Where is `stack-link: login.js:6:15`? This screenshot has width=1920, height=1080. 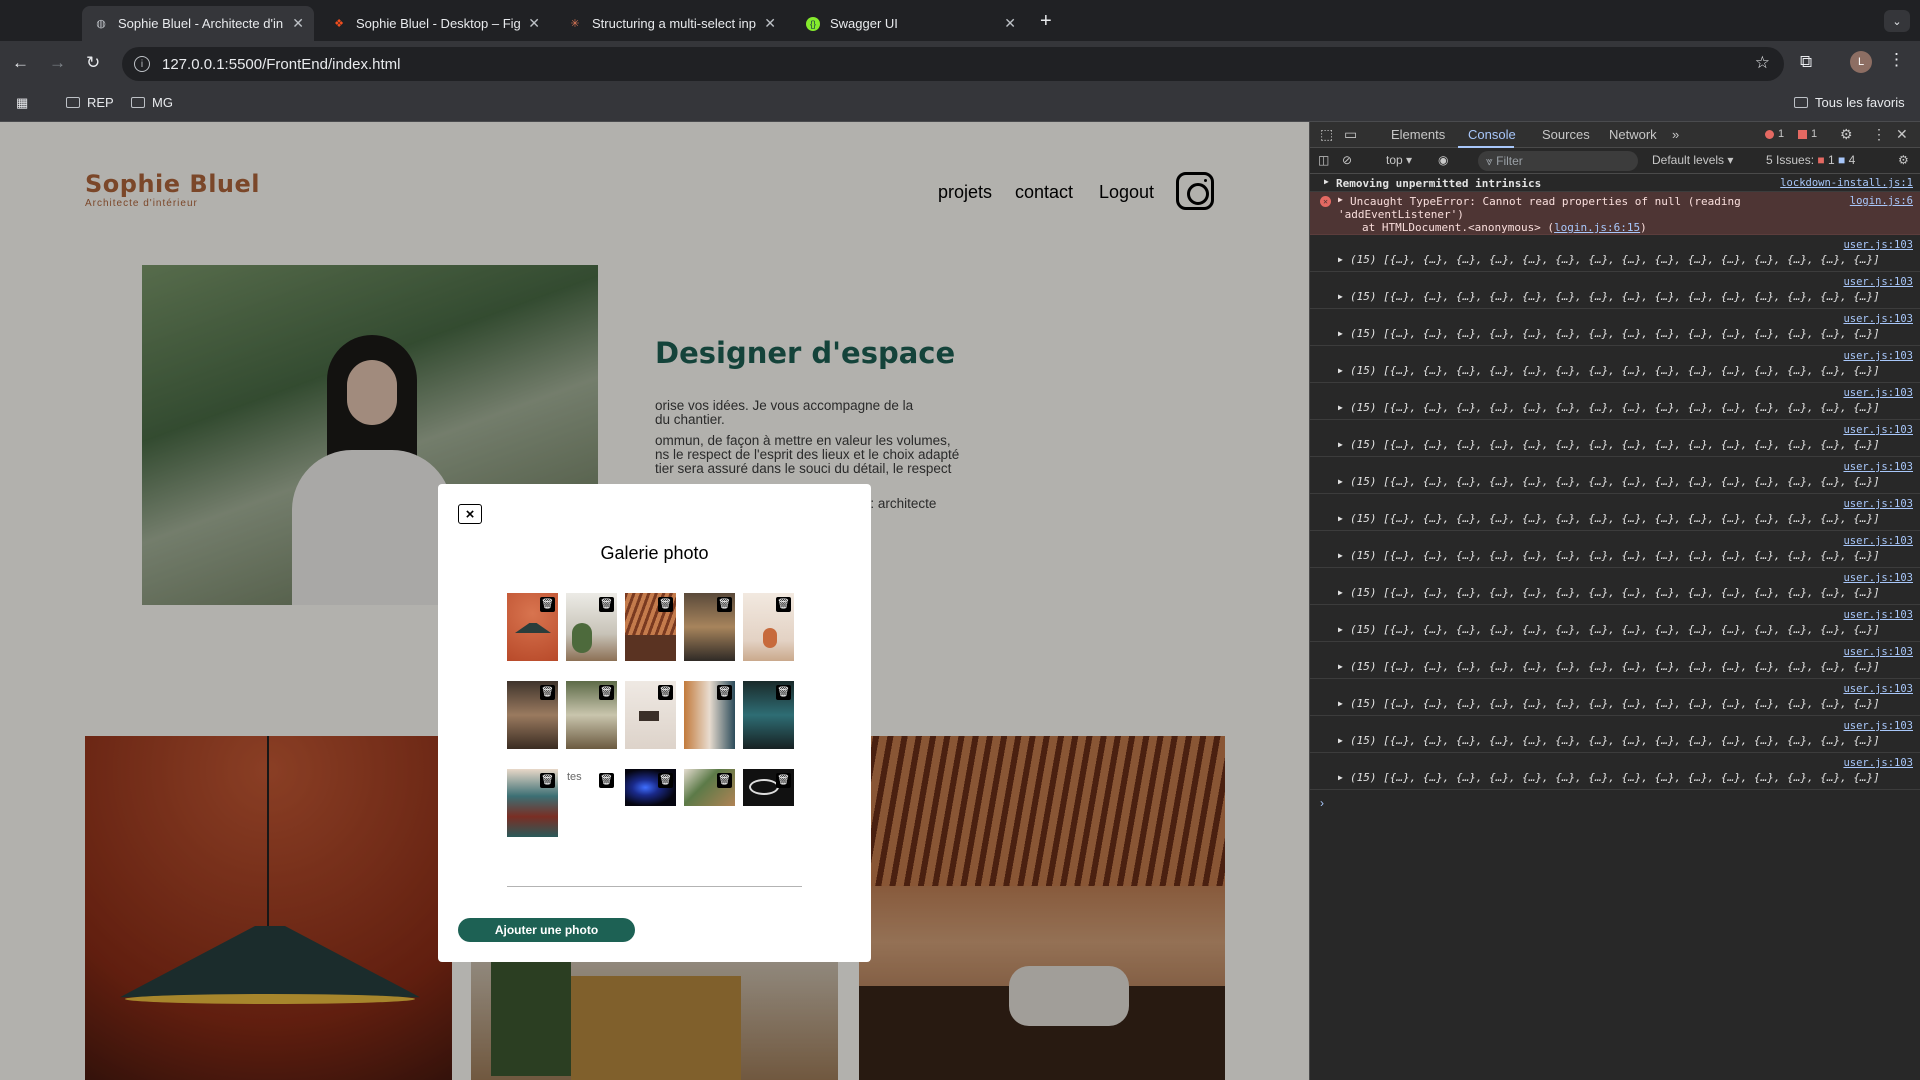 stack-link: login.js:6:15 is located at coordinates (1597, 227).